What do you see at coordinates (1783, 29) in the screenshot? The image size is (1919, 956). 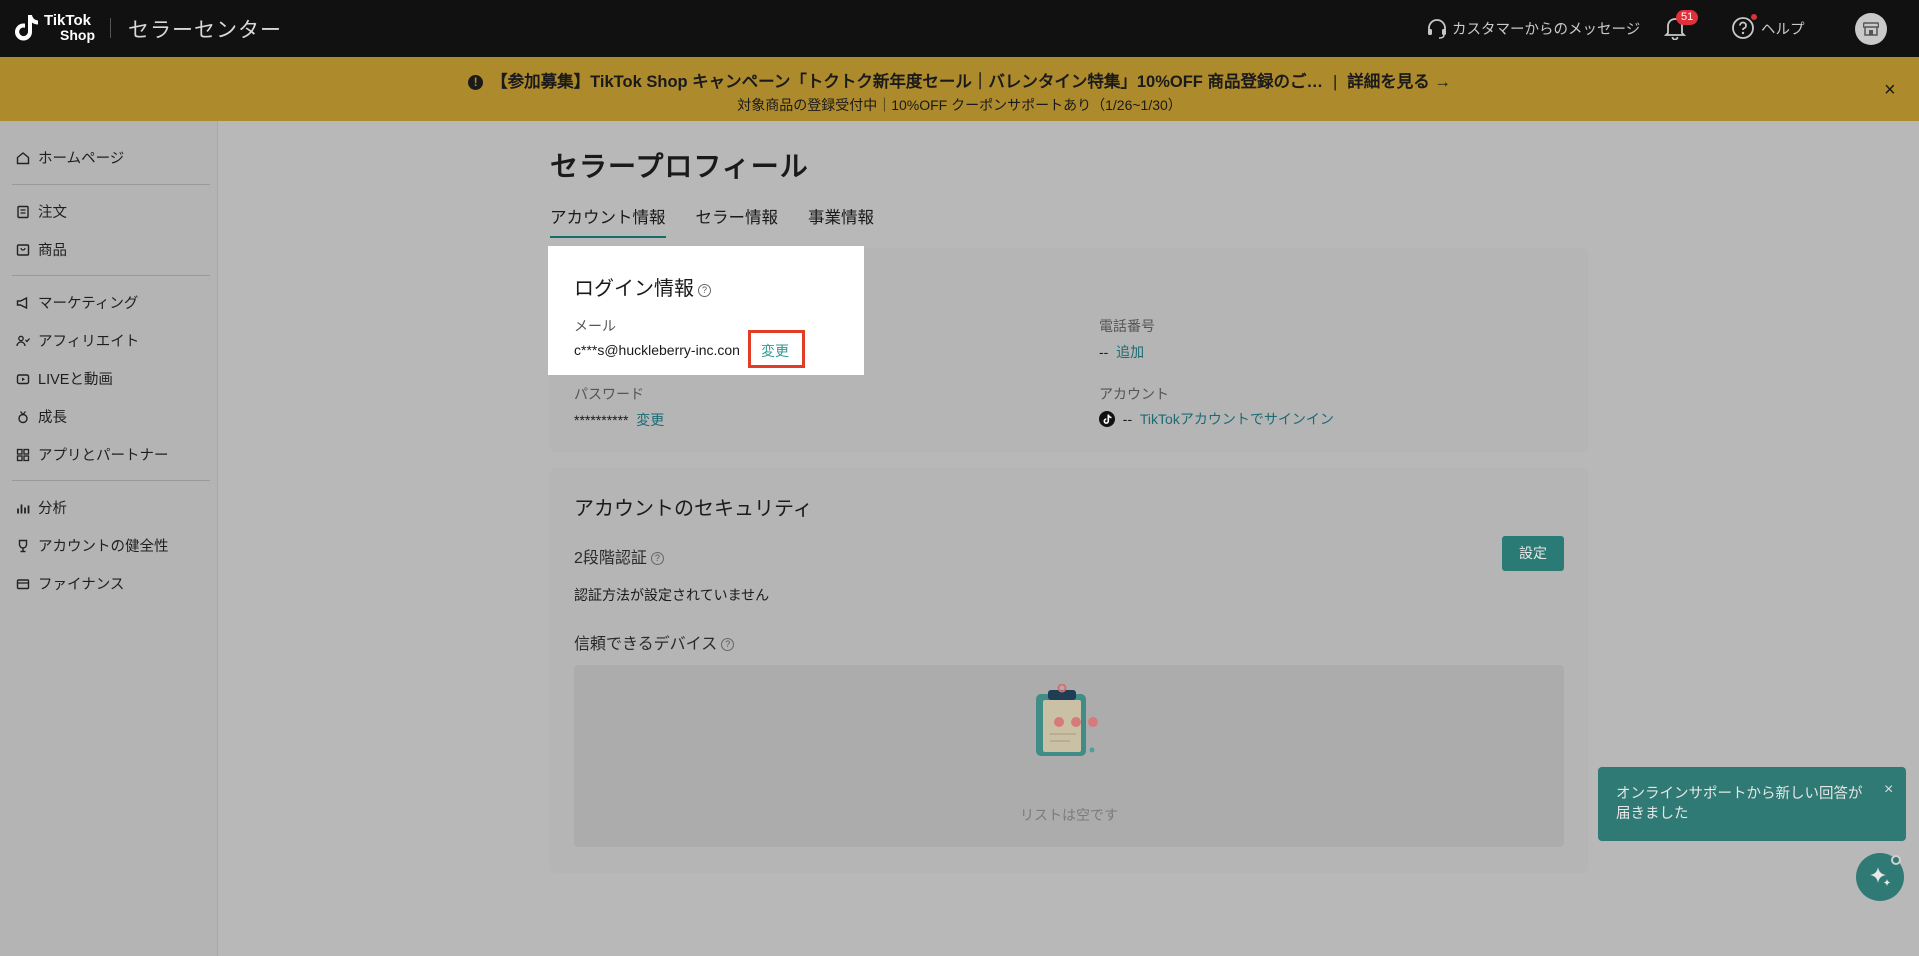 I see `help-label: ヘルプ` at bounding box center [1783, 29].